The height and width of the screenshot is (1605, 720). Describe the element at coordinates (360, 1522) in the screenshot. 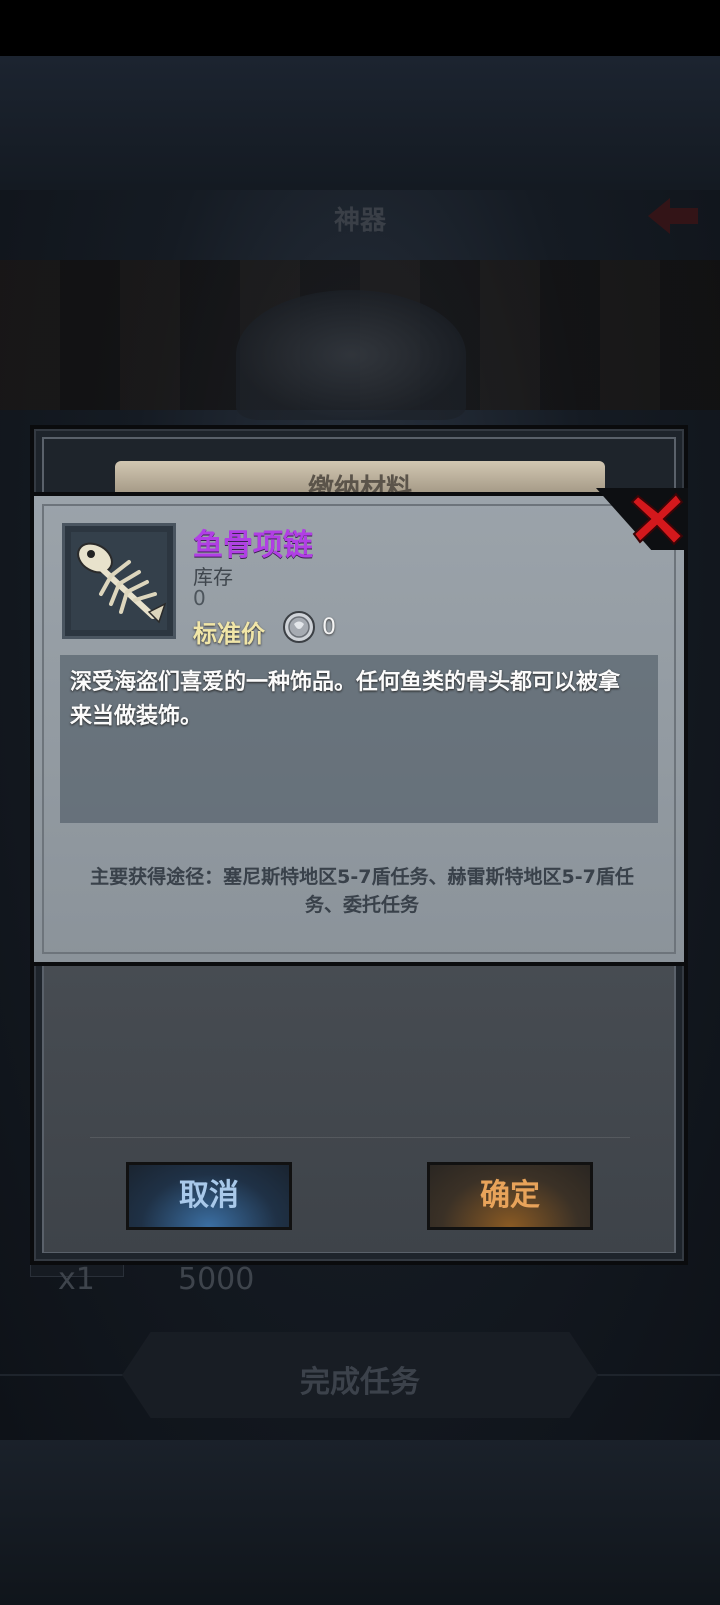

I see `background-bottom` at that location.